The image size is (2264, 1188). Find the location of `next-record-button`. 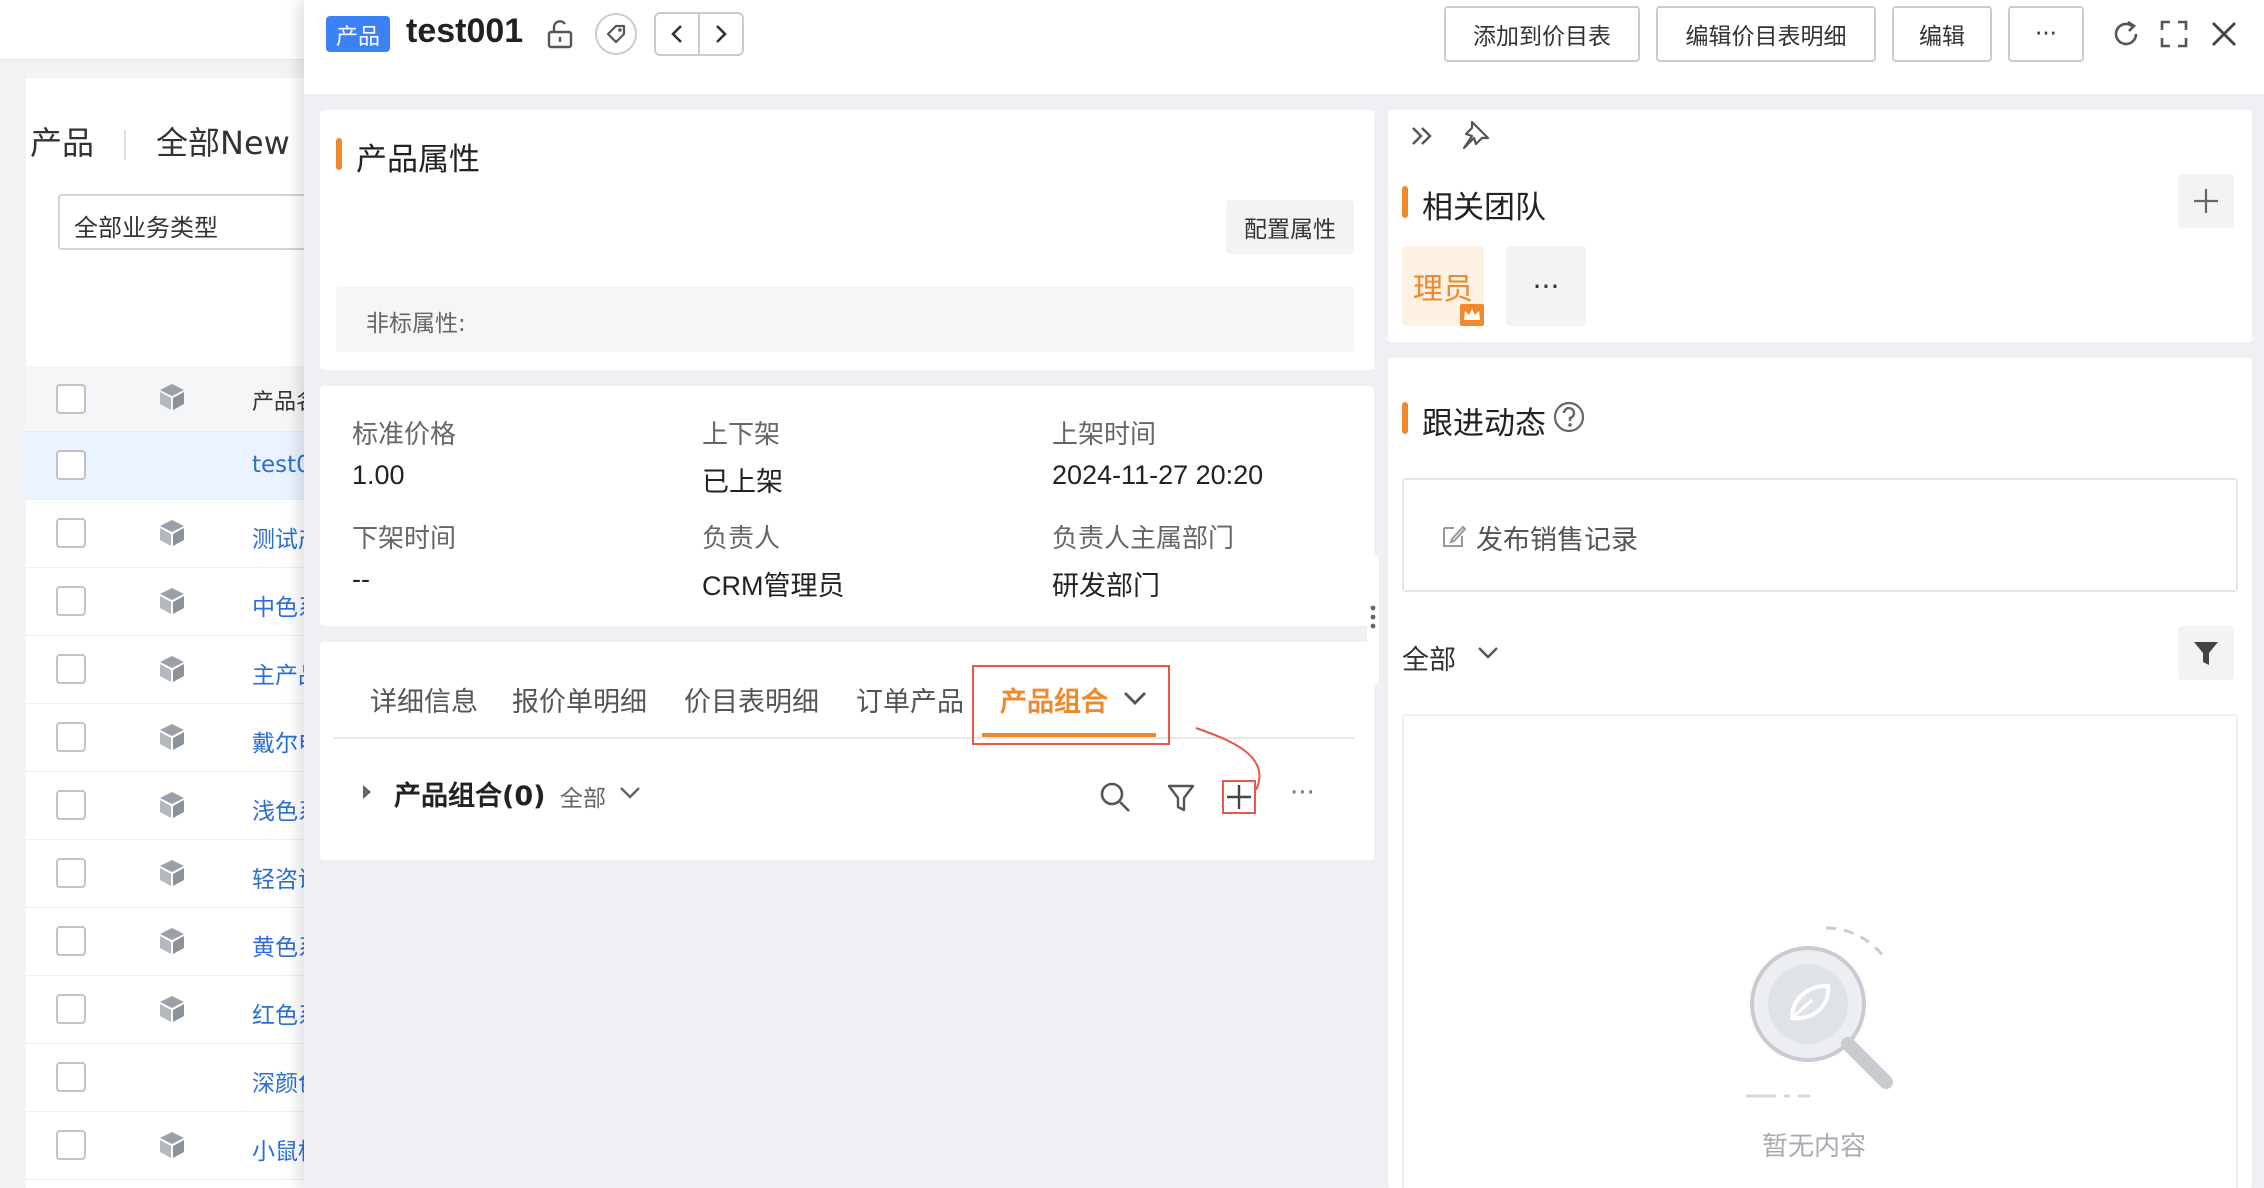

next-record-button is located at coordinates (721, 34).